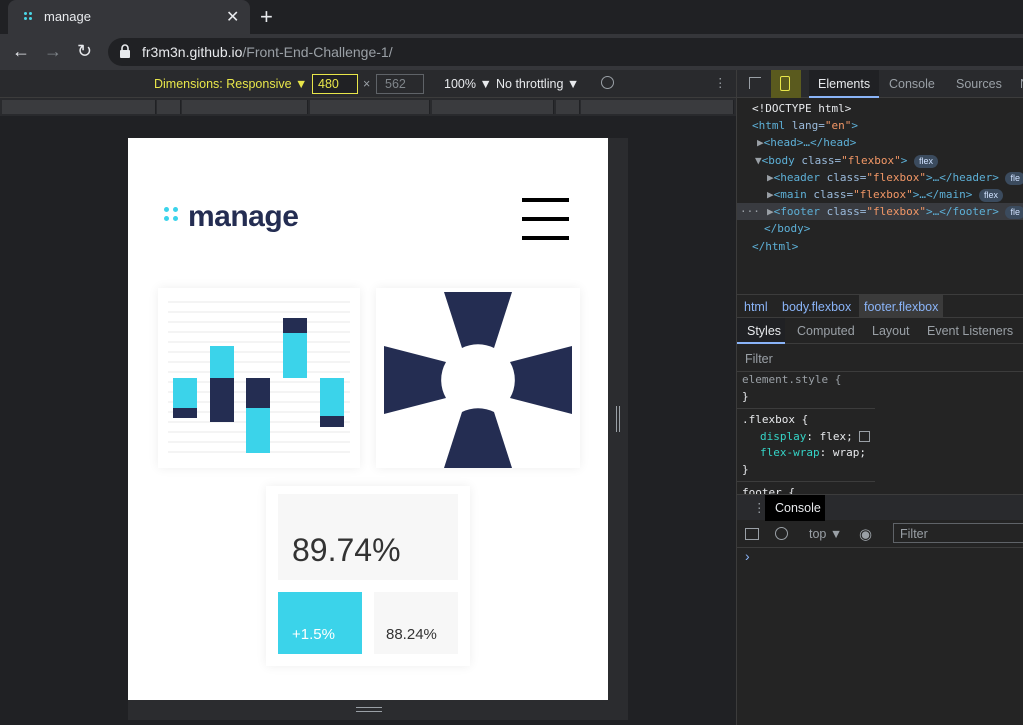 The height and width of the screenshot is (725, 1023). I want to click on bar-chart-card, so click(259, 378).